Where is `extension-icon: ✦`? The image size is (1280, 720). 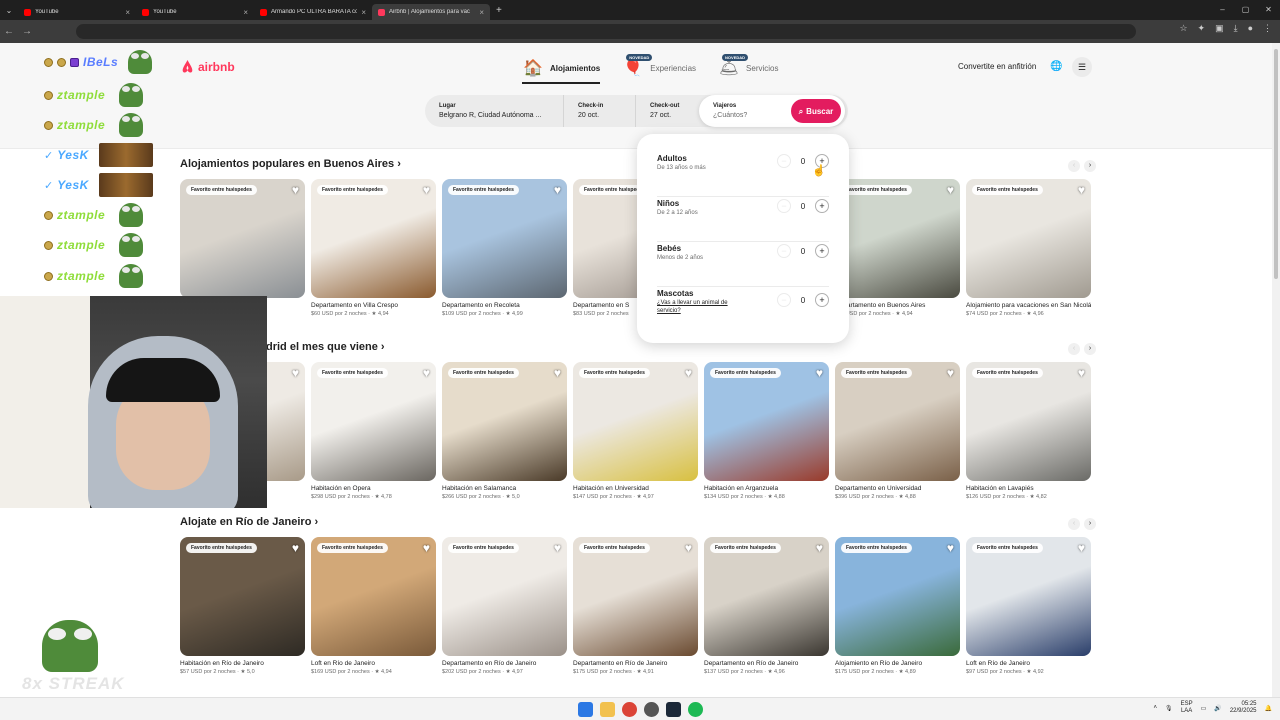
extension-icon: ✦ is located at coordinates (1202, 28).